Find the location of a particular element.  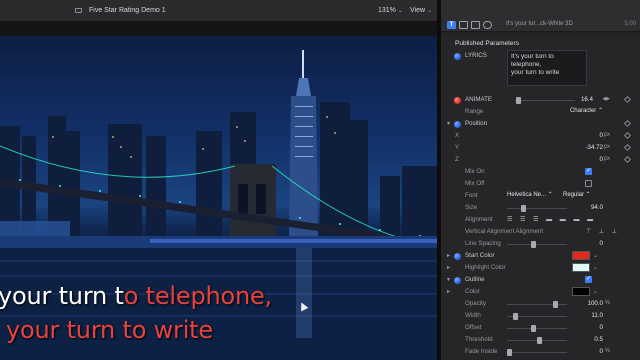

width-value: 11.0 is located at coordinates (597, 315).